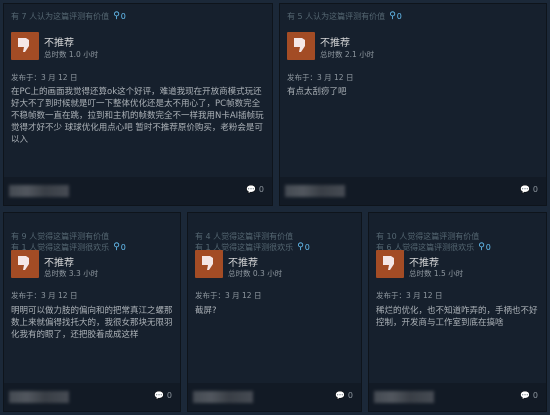  I want to click on helpful-text: 有 10 人觉得这篇评测有价值 有 6 人觉得这篇评测很欢乐, so click(428, 242).